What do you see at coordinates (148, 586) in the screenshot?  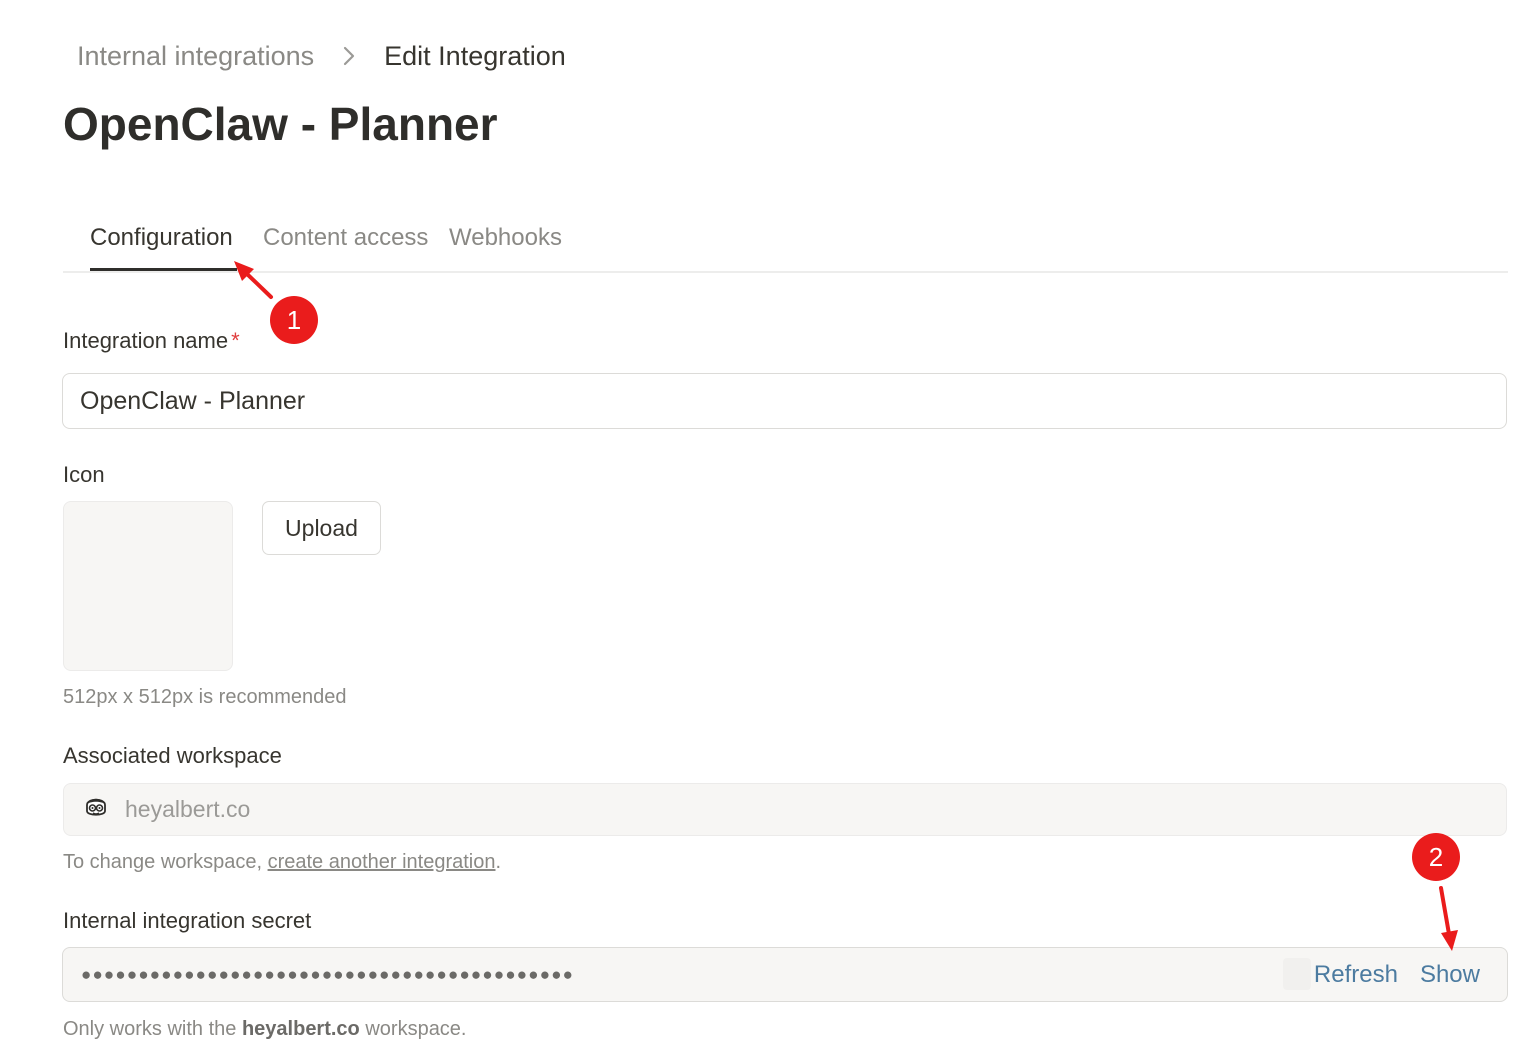 I see `icon-preview` at bounding box center [148, 586].